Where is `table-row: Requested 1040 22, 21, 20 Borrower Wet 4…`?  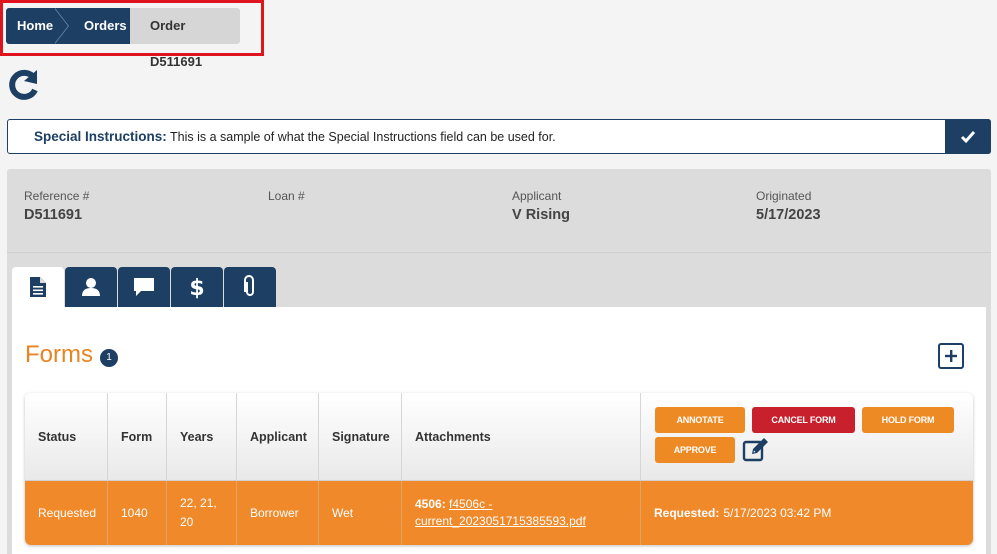
table-row: Requested 1040 22, 21, 20 Borrower Wet 4… is located at coordinates (499, 513).